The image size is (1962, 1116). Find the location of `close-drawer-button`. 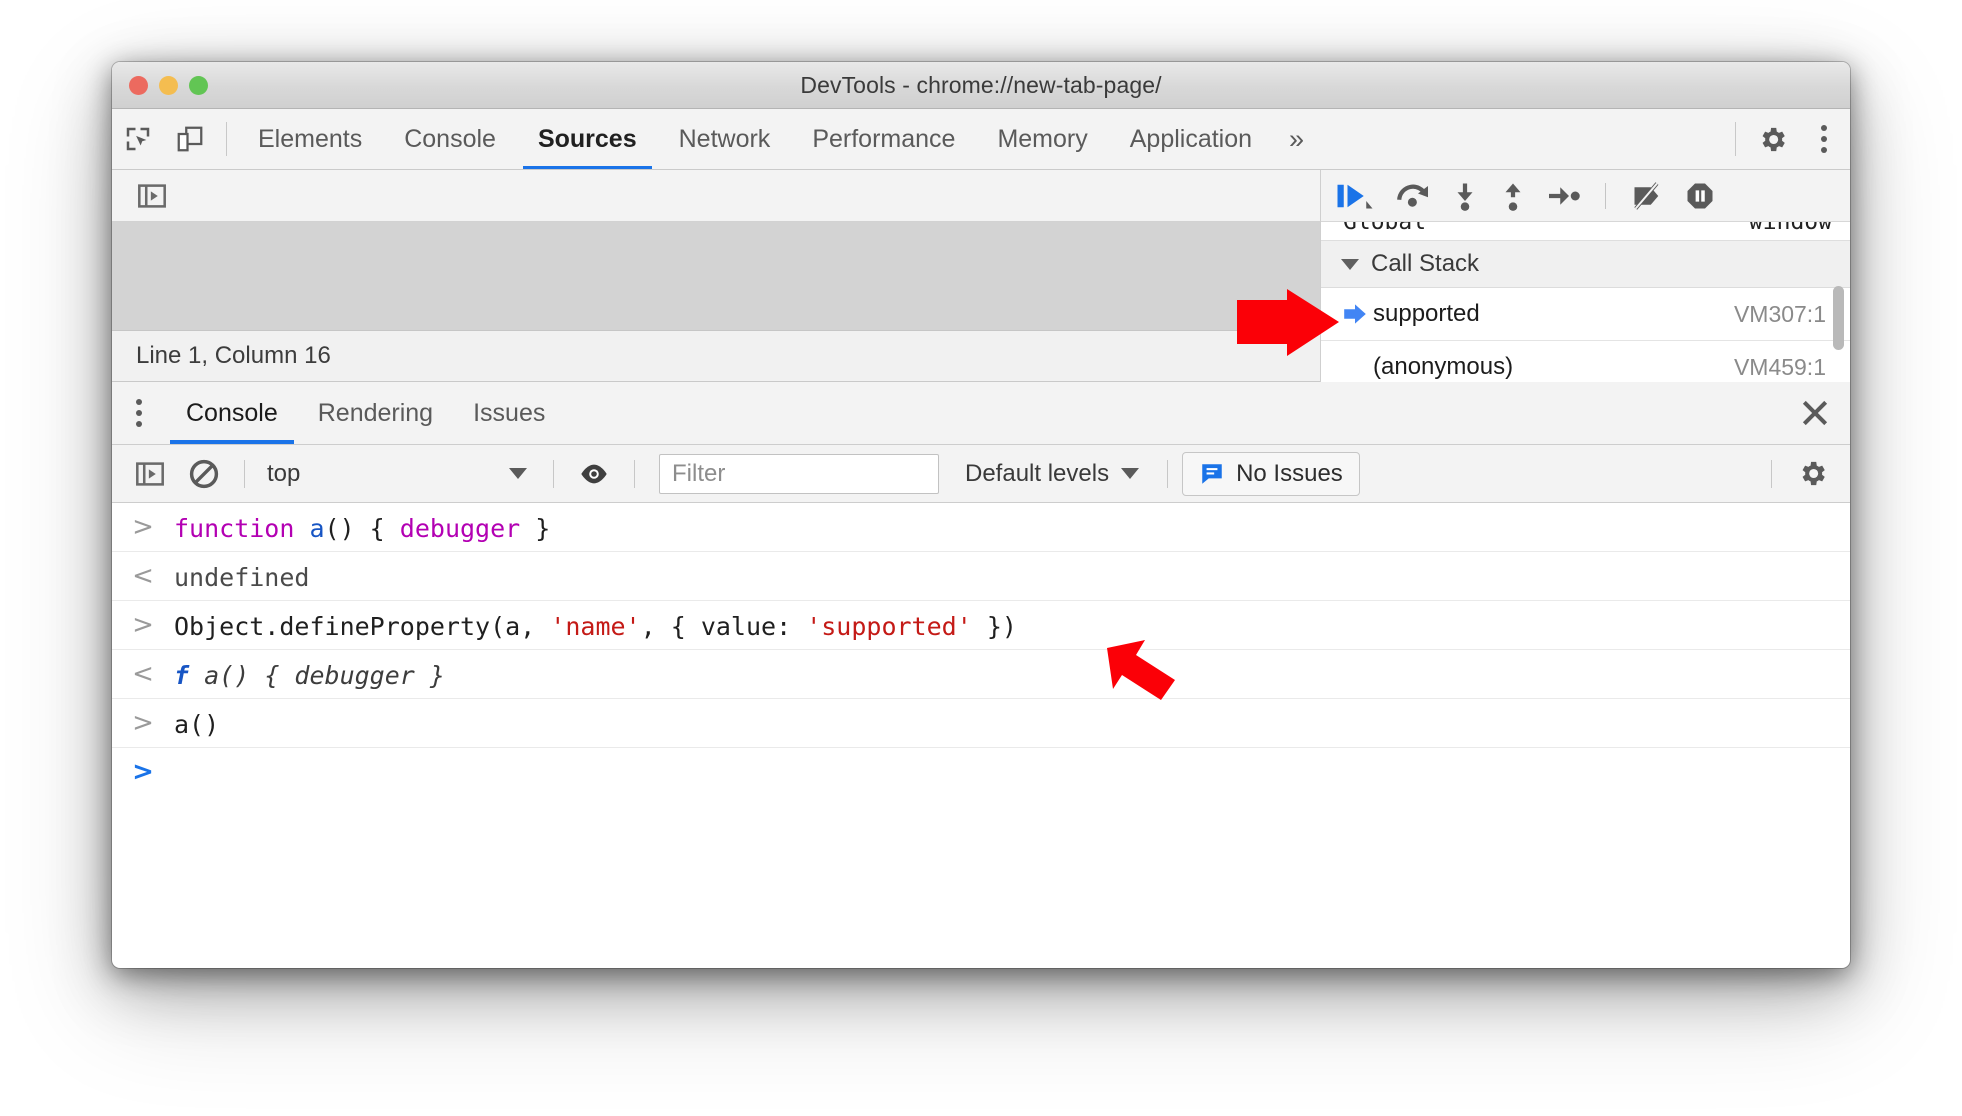

close-drawer-button is located at coordinates (1815, 413).